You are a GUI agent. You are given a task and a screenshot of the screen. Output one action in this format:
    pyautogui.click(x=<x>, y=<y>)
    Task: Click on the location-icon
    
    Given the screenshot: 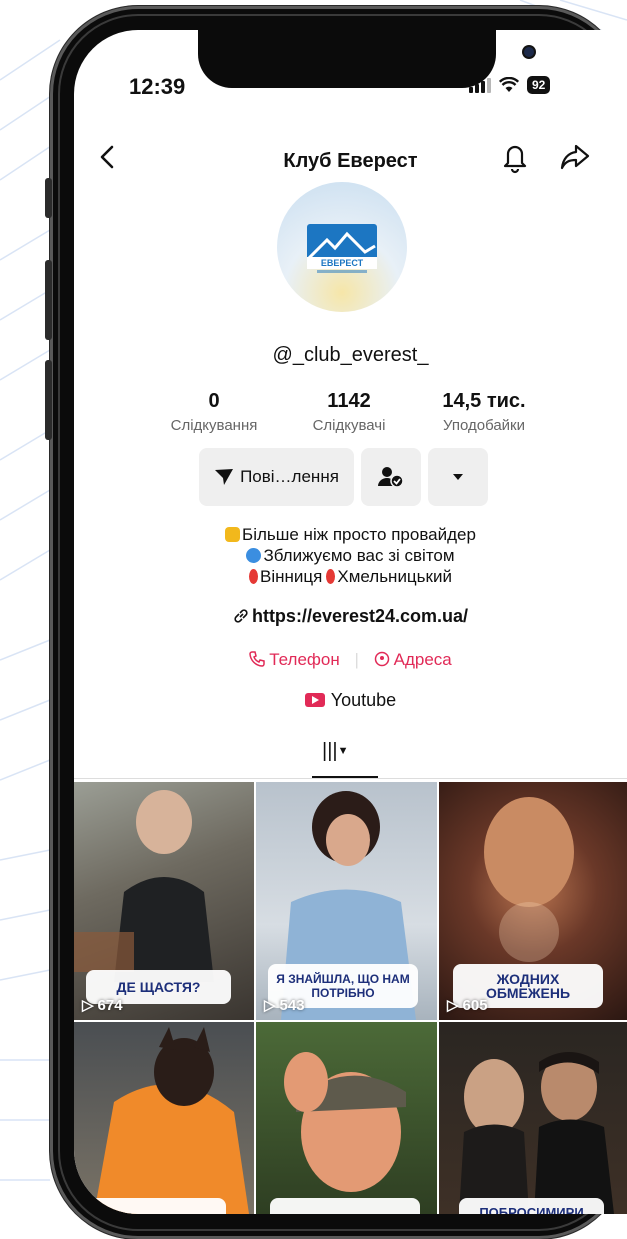 What is the action you would take?
    pyautogui.click(x=381, y=659)
    